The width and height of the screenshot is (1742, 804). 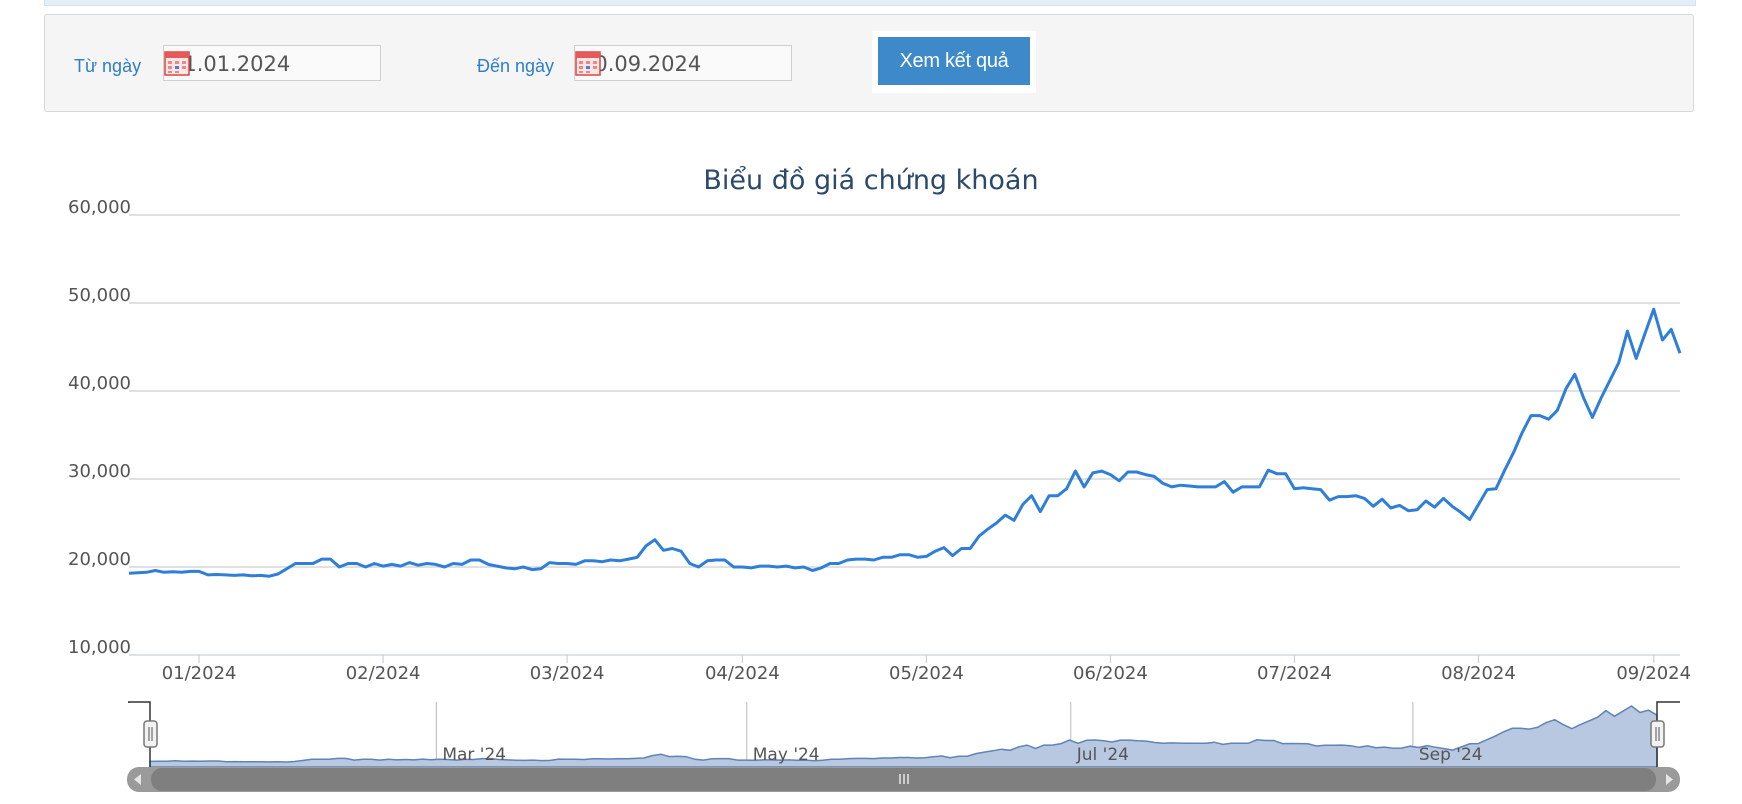 I want to click on x-tick-label: 05/2024, so click(x=926, y=673).